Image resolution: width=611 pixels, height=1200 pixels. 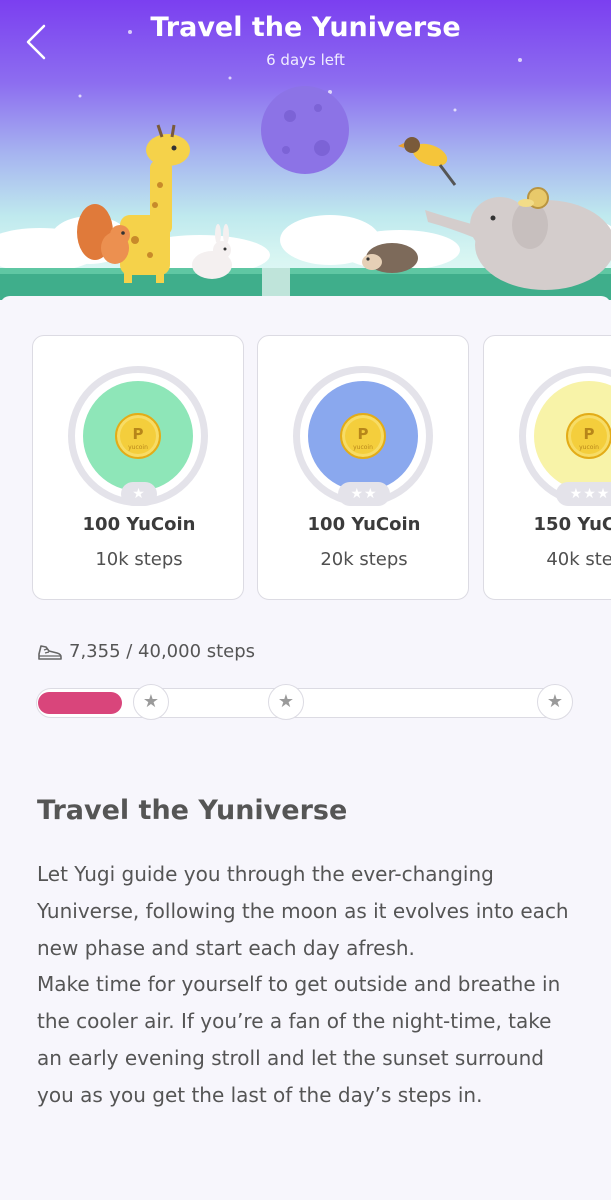 I want to click on reward-card-40k: Pyucoin ★★★ 150 YuCoin 40k steps, so click(x=547, y=467).